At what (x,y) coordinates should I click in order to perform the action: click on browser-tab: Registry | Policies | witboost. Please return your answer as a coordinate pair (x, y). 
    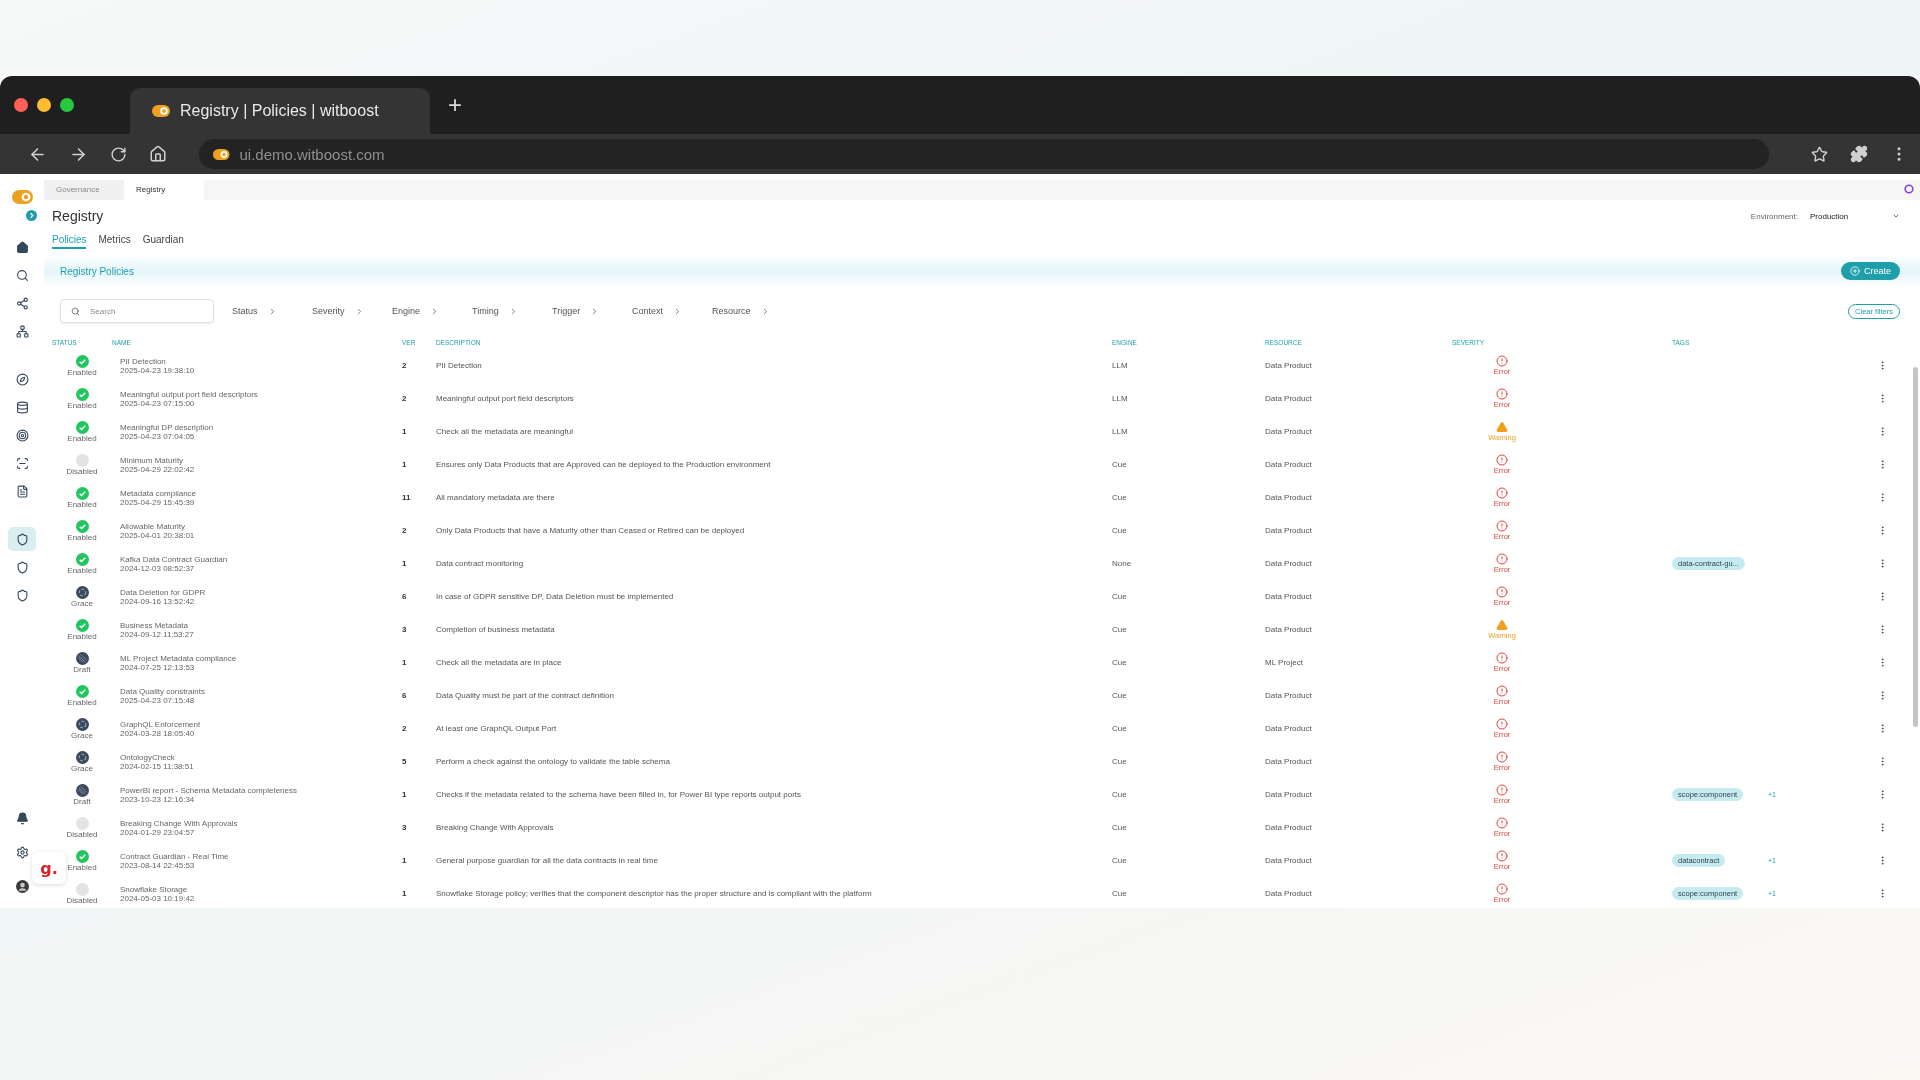
    Looking at the image, I should click on (280, 111).